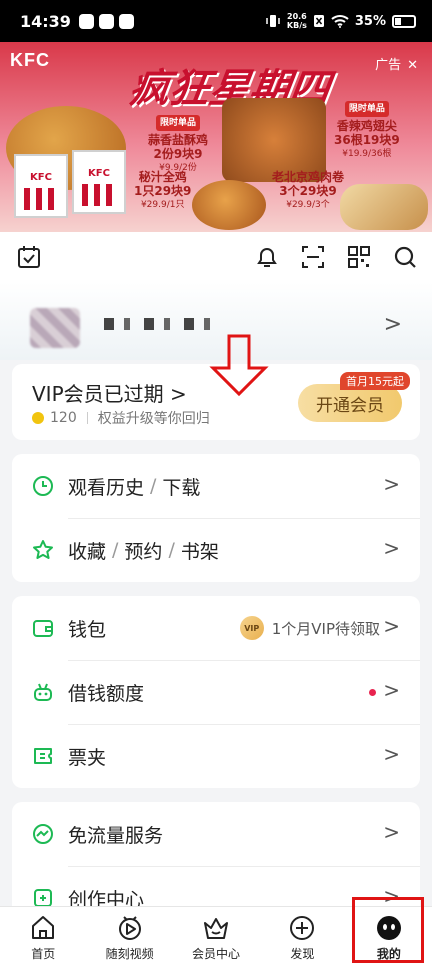 Image resolution: width=432 pixels, height=964 pixels. Describe the element at coordinates (181, 486) in the screenshot. I see `download-label: 下载` at that location.